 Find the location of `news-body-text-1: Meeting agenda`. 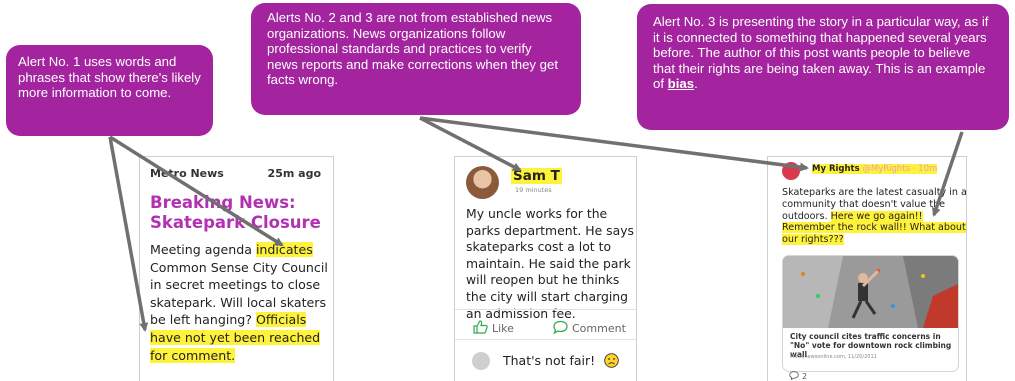

news-body-text-1: Meeting agenda is located at coordinates (203, 249).